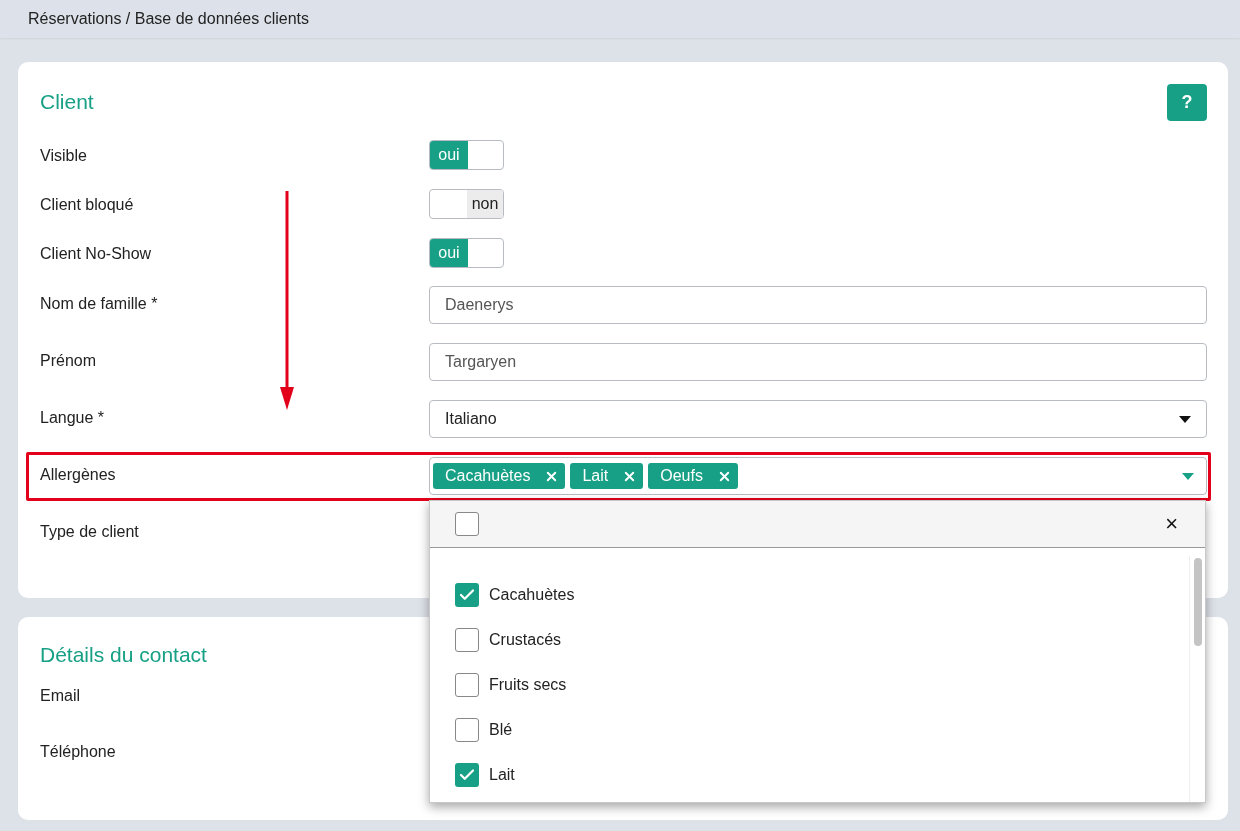 The height and width of the screenshot is (831, 1240). Describe the element at coordinates (822, 639) in the screenshot. I see `dropdown-option: Crustacés` at that location.